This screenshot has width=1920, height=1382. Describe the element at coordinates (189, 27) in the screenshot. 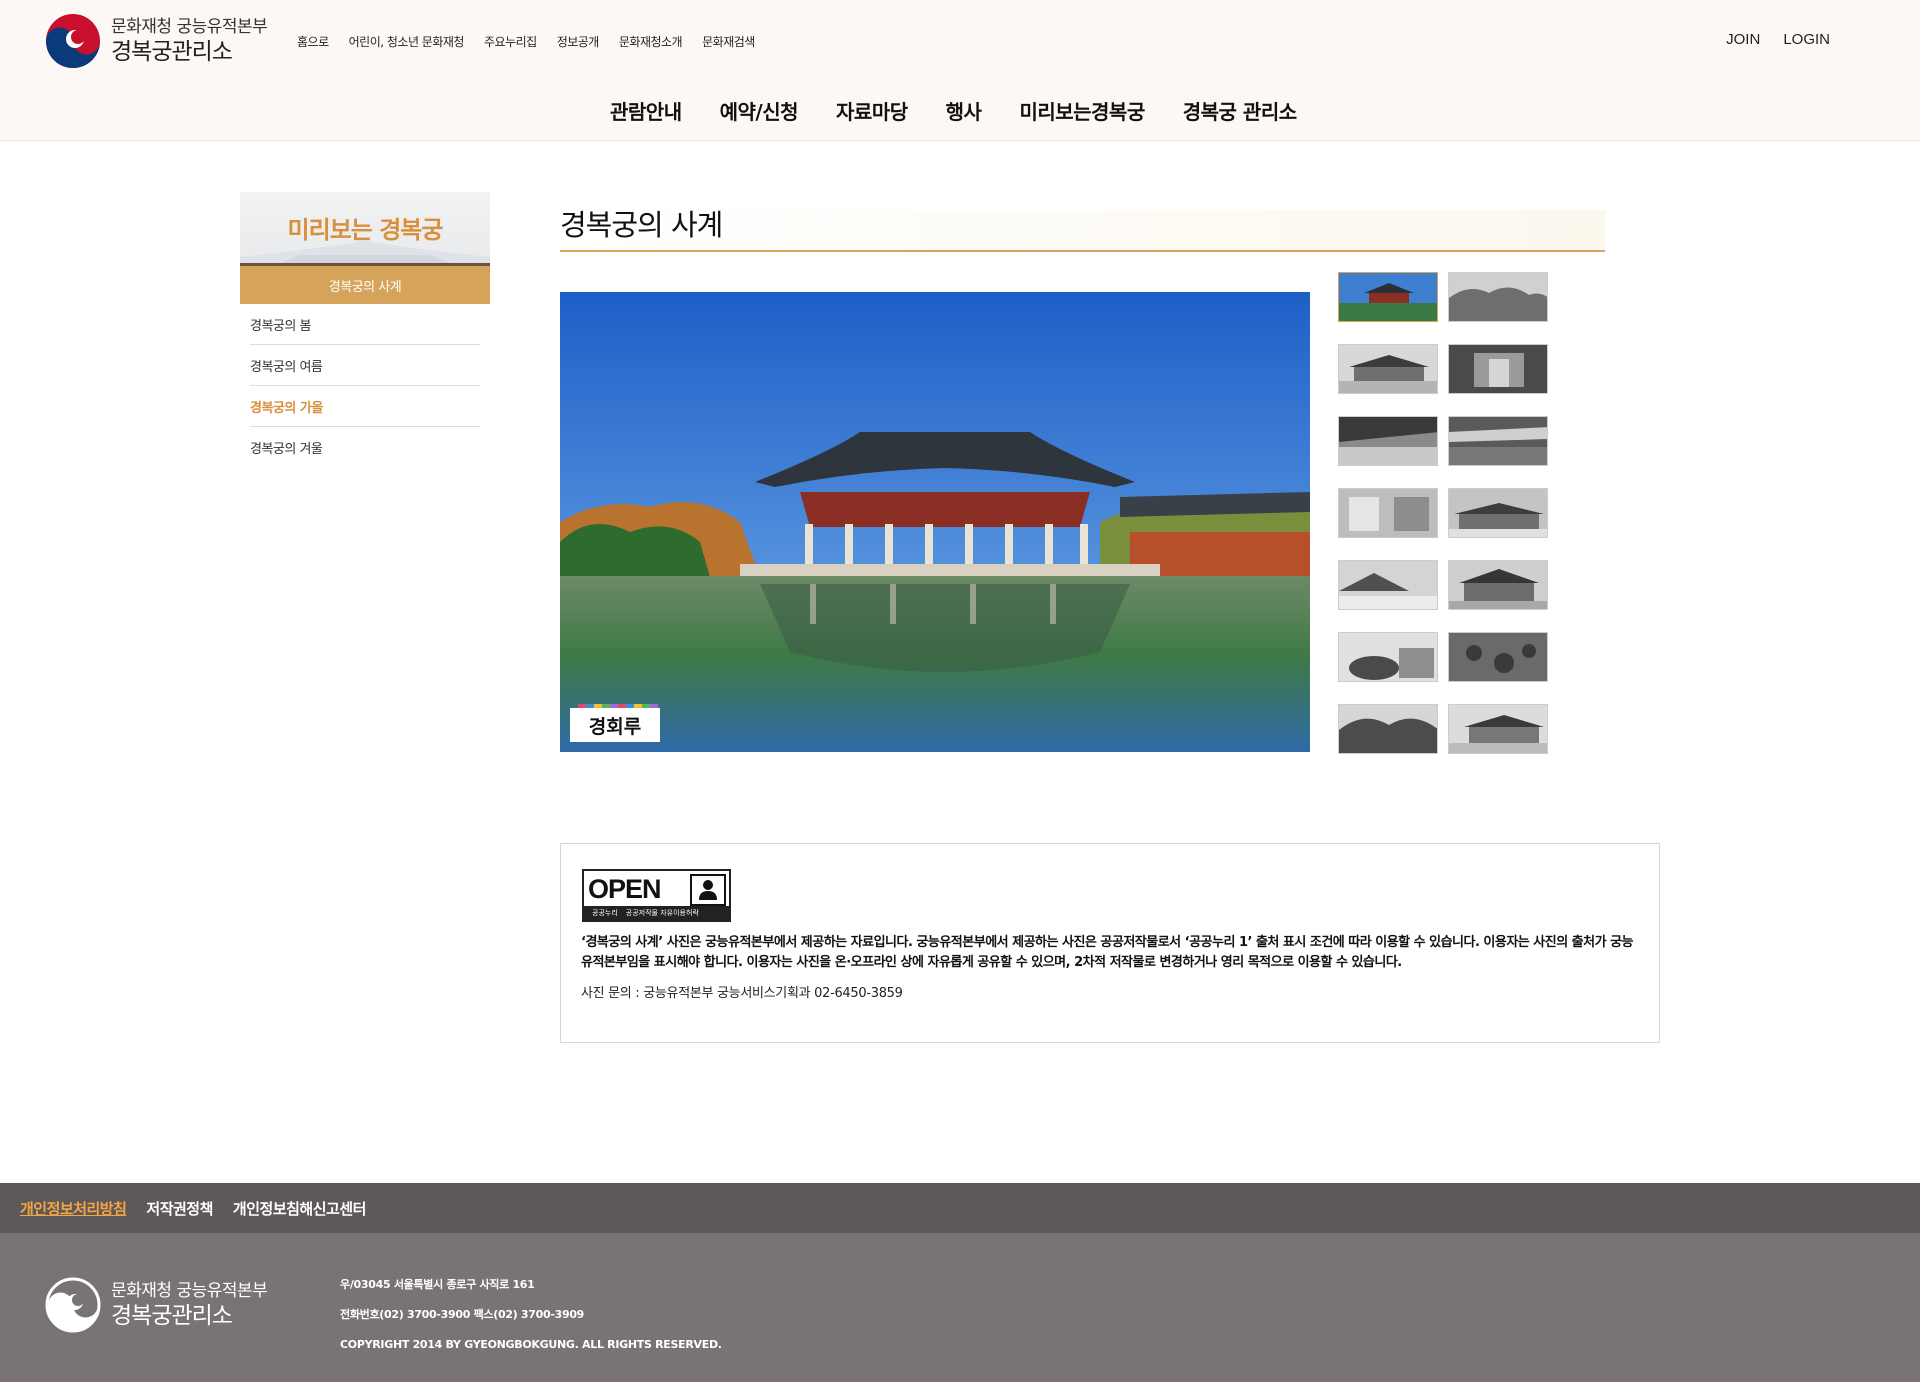

I see `logo-org-line1: 문화재청 궁능유적본부` at that location.